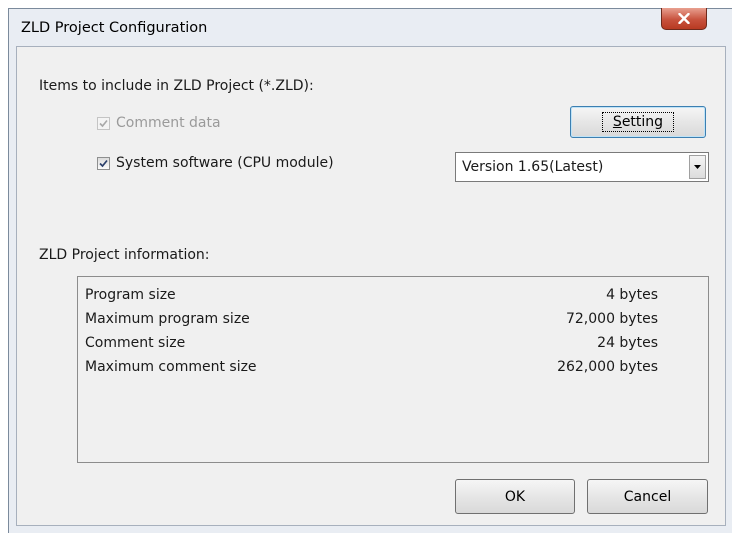 This screenshot has width=732, height=533. I want to click on comment-data-label: Comment data, so click(168, 123).